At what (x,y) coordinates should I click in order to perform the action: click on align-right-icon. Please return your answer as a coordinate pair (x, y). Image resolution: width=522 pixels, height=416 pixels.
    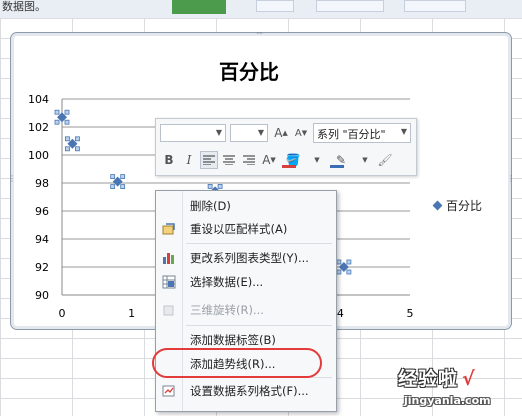
    Looking at the image, I should click on (249, 160).